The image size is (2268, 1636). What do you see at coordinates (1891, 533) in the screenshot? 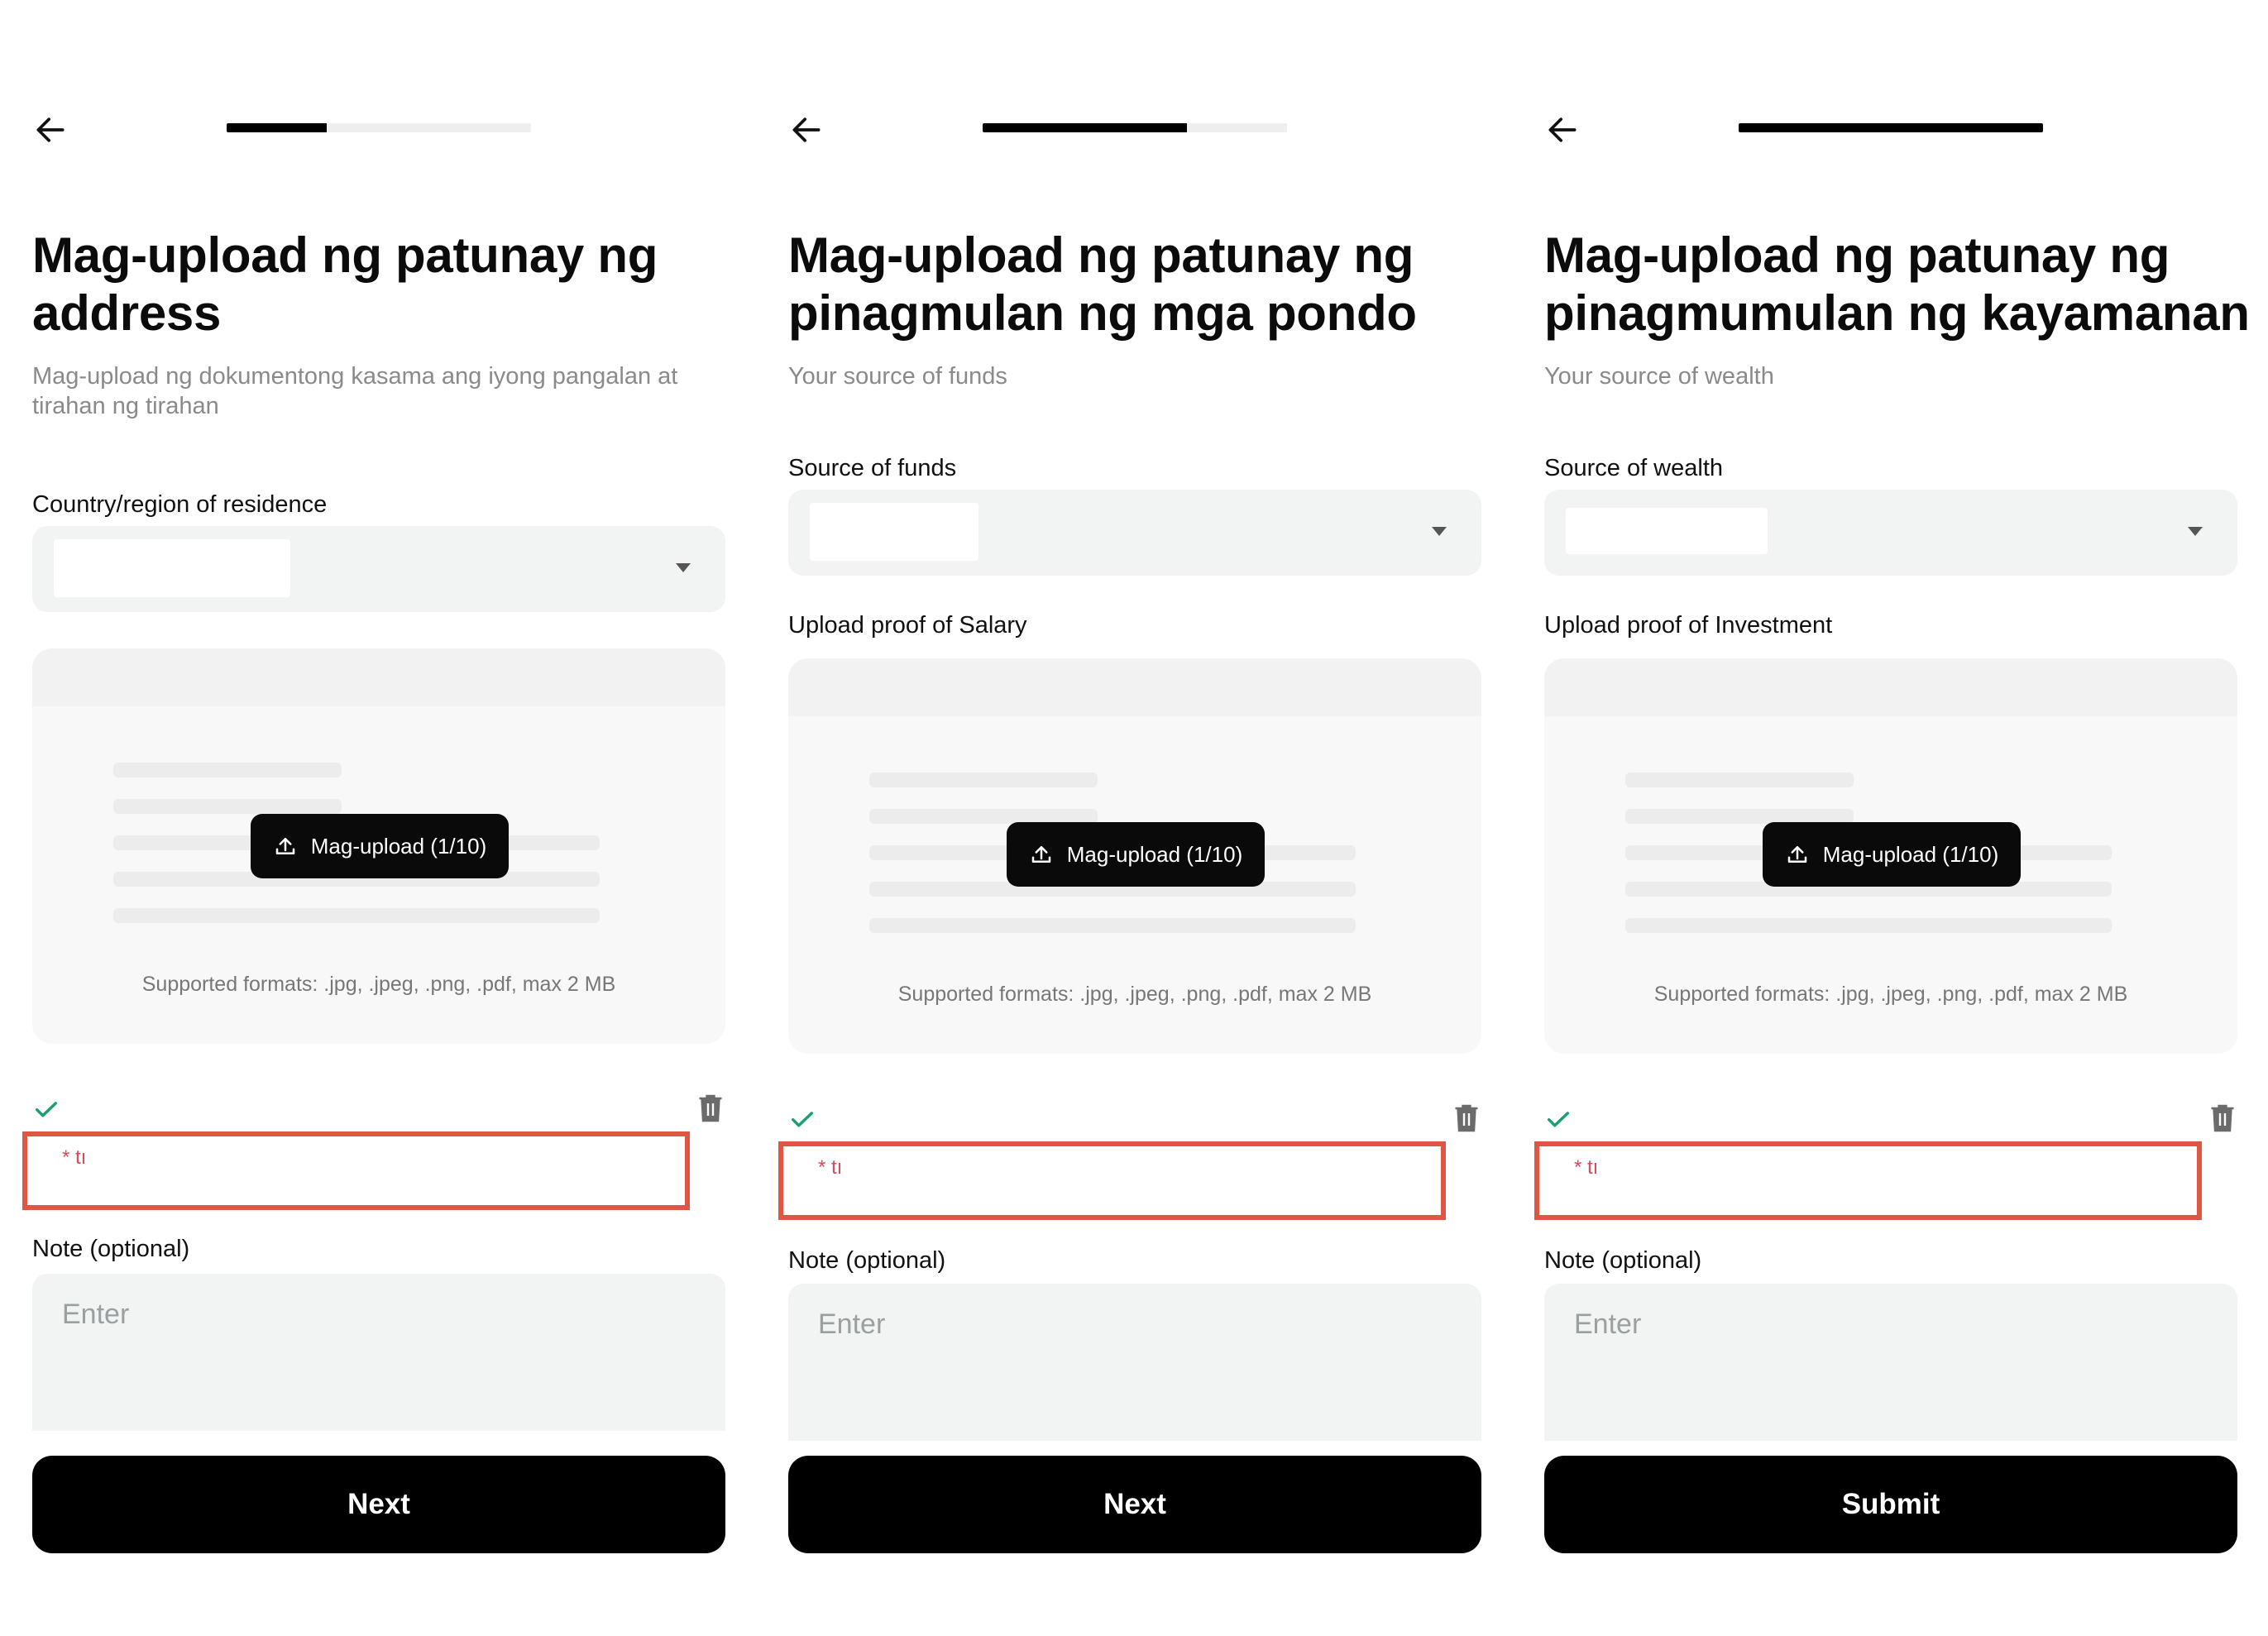
I see `source-of-wealth-select` at bounding box center [1891, 533].